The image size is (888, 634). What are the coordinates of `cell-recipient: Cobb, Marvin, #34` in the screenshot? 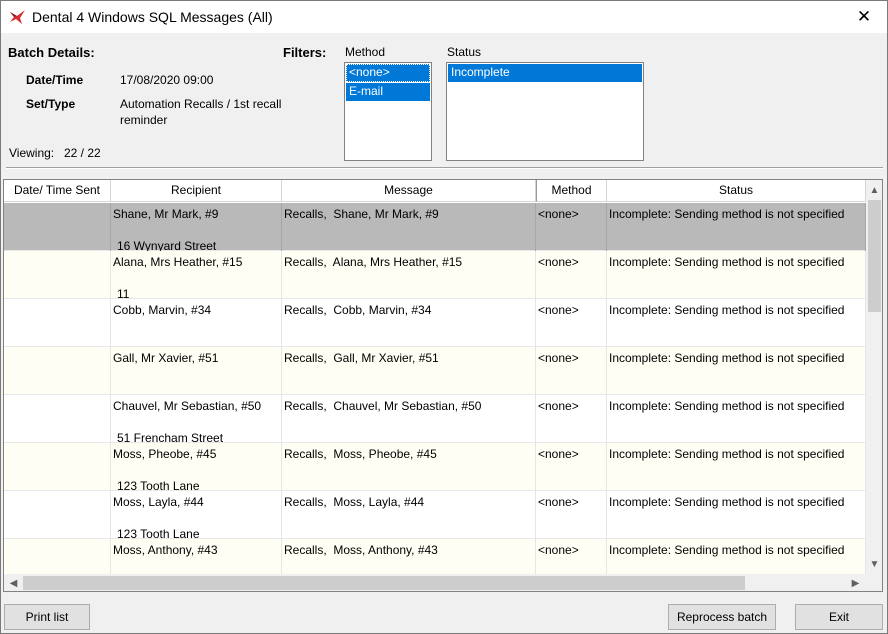 It's located at (196, 323).